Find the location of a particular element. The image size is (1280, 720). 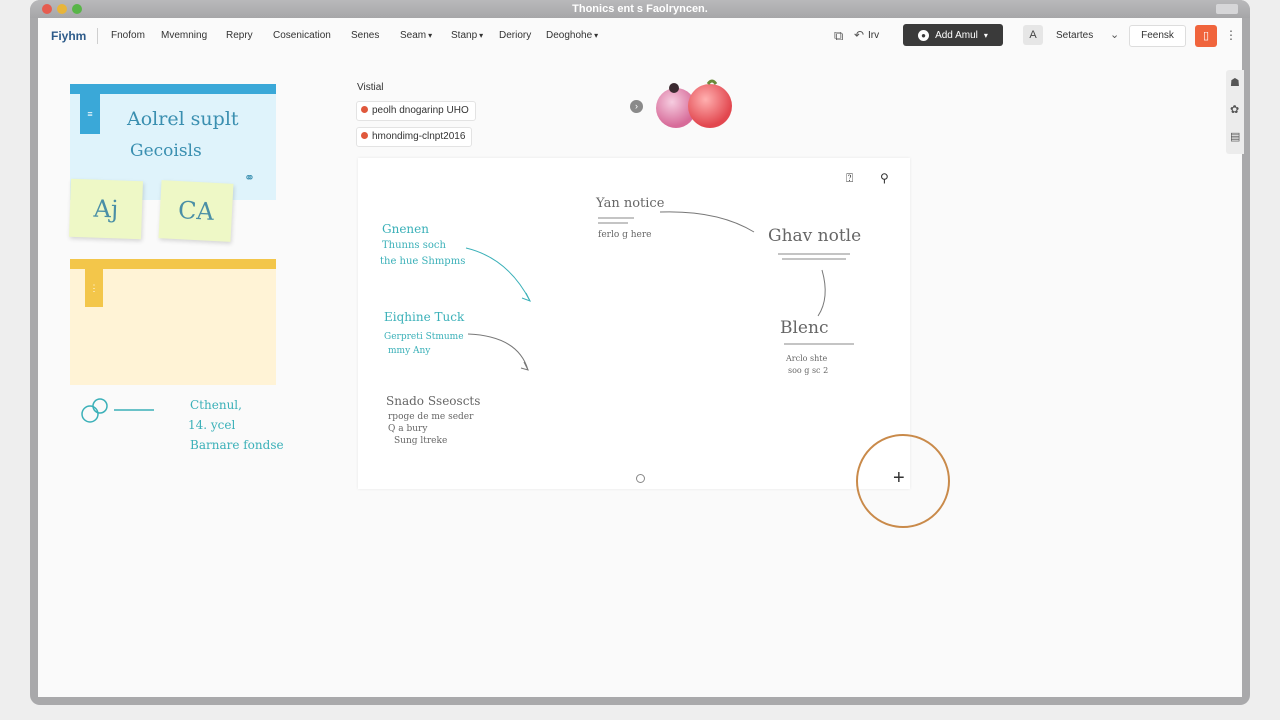

logo-divider is located at coordinates (97, 36).